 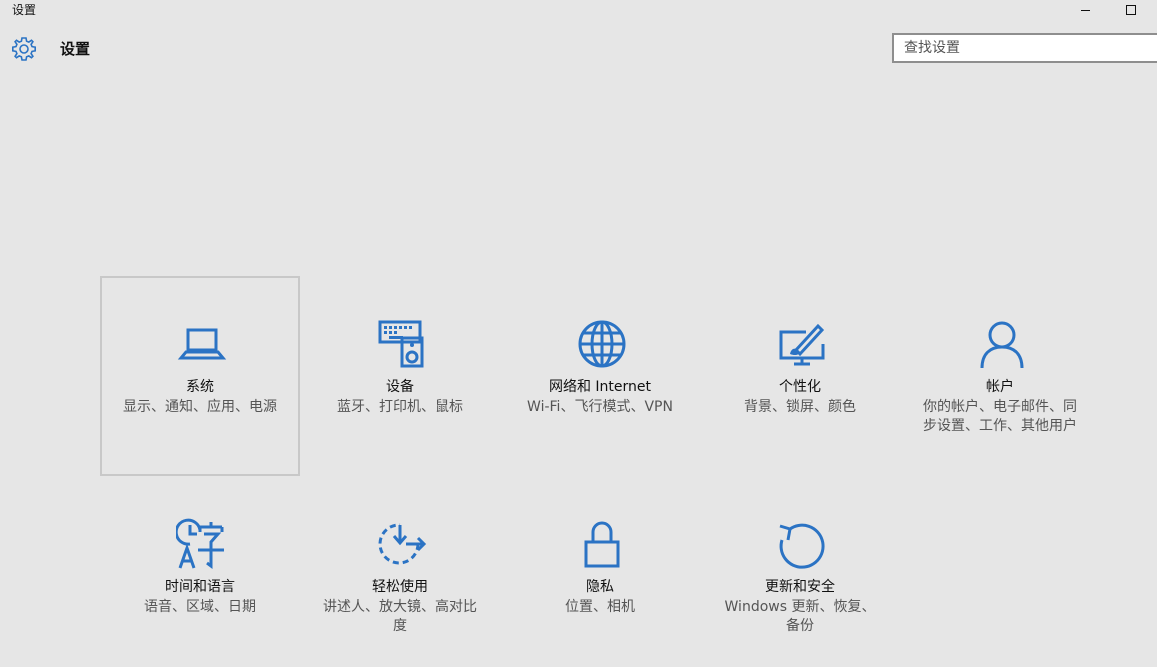 What do you see at coordinates (600, 387) in the screenshot?
I see `tile-label: 网络和 Internet` at bounding box center [600, 387].